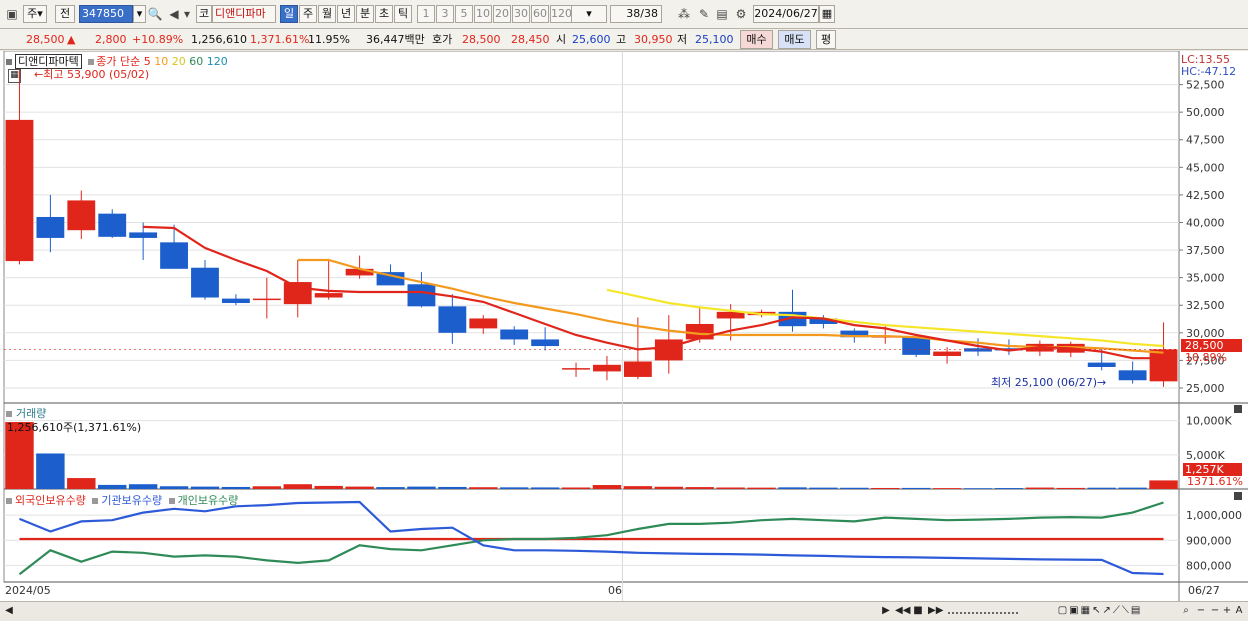 The height and width of the screenshot is (621, 1248). Describe the element at coordinates (1209, 71) in the screenshot. I see `hc-value: HC:-47.12` at that location.